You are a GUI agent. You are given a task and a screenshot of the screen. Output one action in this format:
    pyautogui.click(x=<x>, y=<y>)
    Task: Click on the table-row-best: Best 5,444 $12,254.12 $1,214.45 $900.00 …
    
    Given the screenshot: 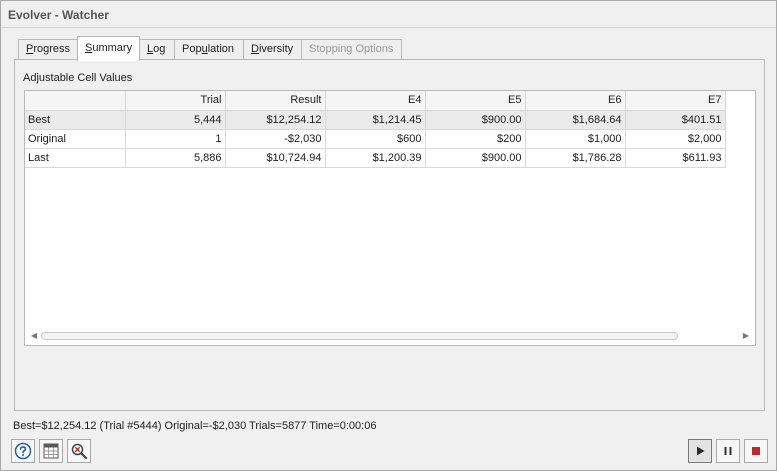 What is the action you would take?
    pyautogui.click(x=375, y=120)
    